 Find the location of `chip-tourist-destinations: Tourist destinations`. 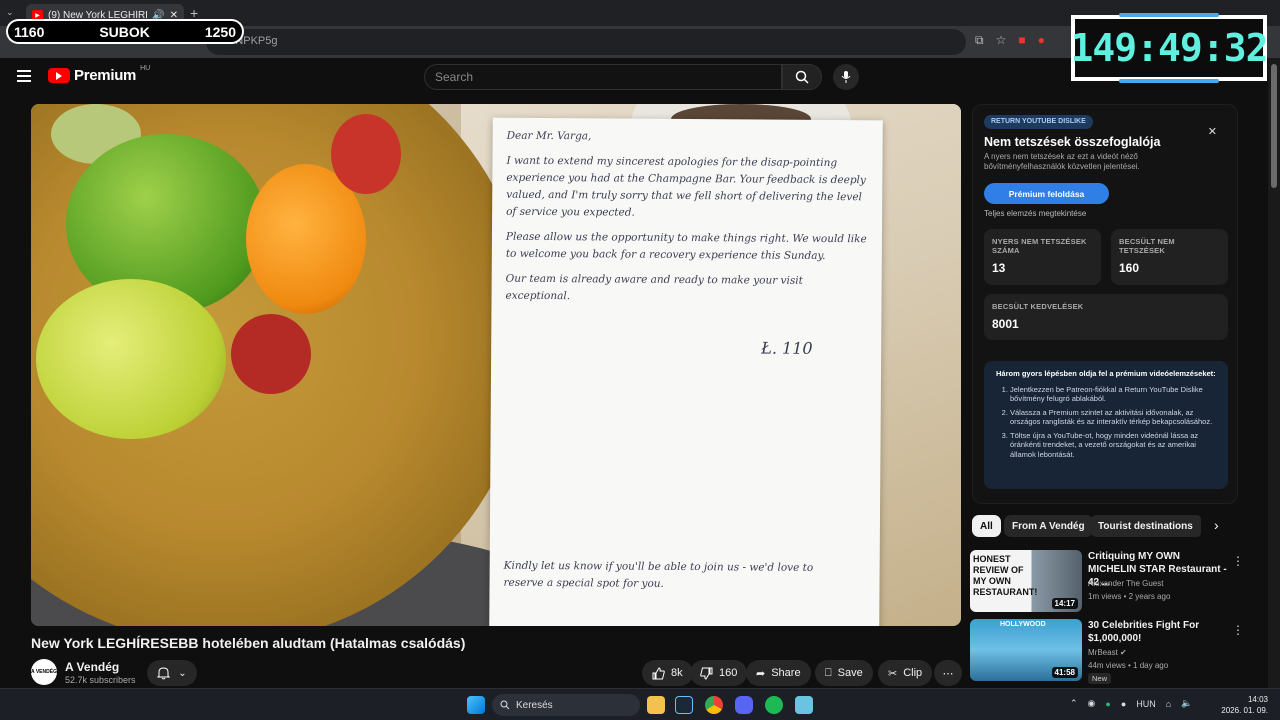

chip-tourist-destinations: Tourist destinations is located at coordinates (1145, 526).